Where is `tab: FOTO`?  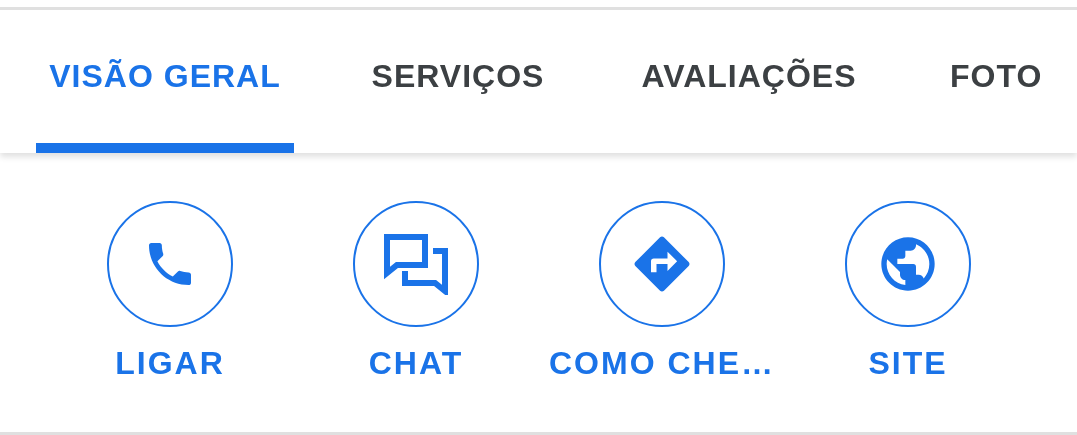
tab: FOTO is located at coordinates (1010, 81).